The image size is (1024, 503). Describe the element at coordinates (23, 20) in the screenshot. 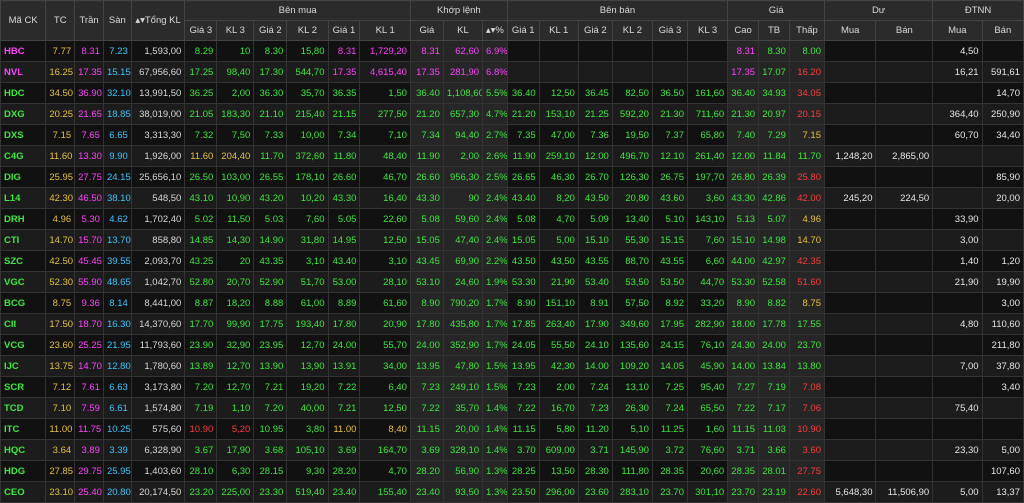

I see `col-code-header: Mã CK` at that location.